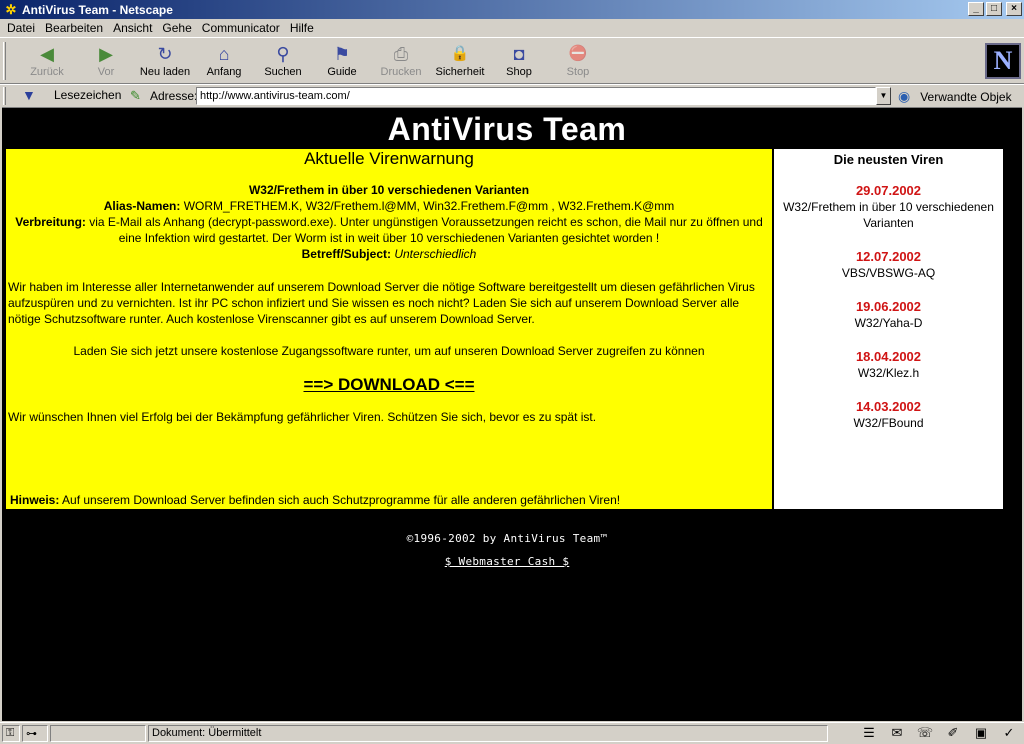 This screenshot has height=744, width=1024. Describe the element at coordinates (536, 96) in the screenshot. I see `address-input` at that location.